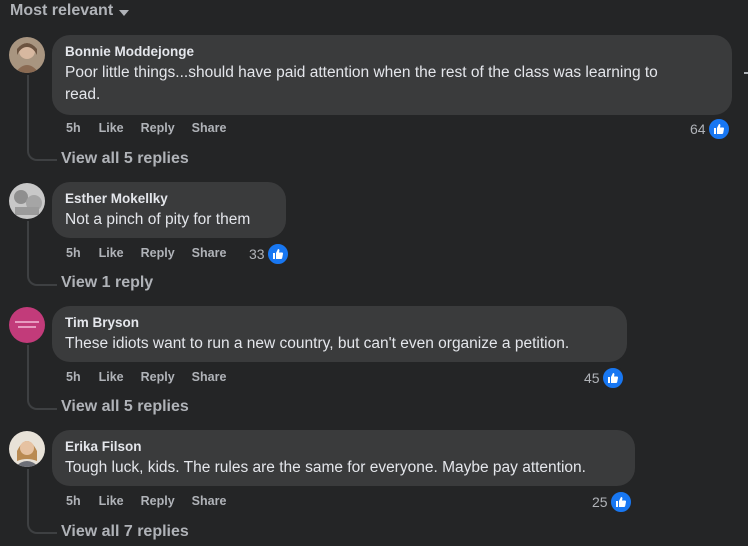 This screenshot has height=546, width=748. I want to click on reaction-count: 64, so click(710, 129).